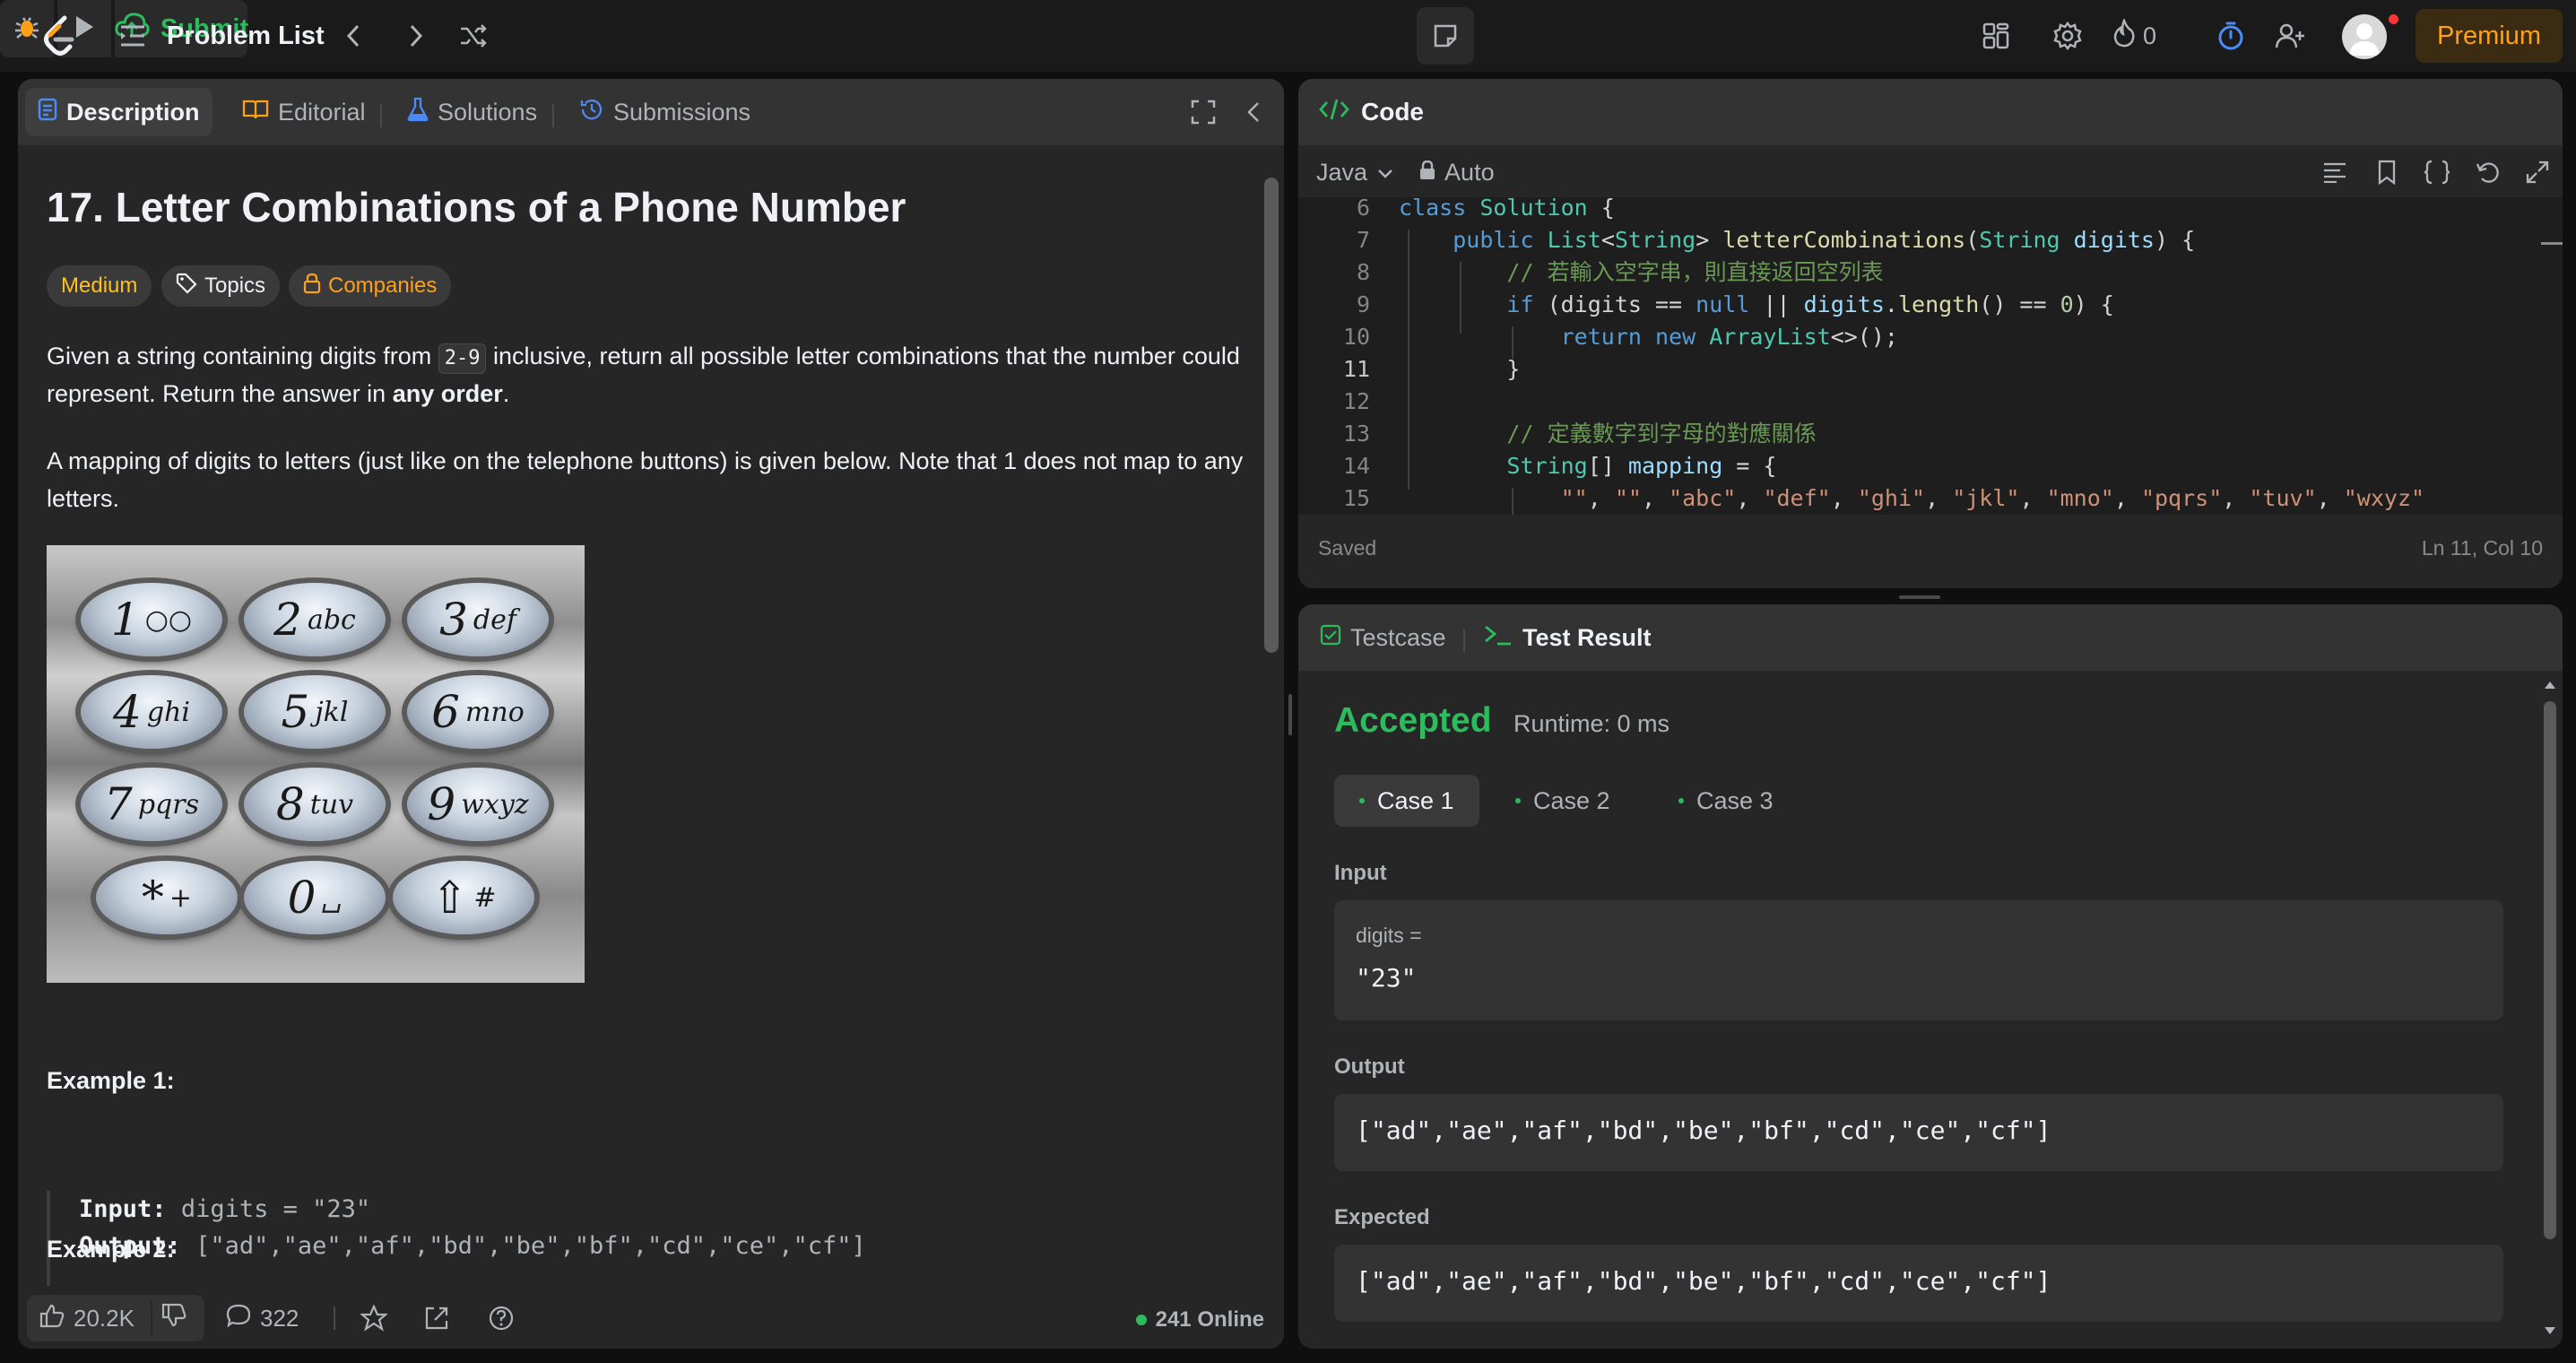 The image size is (2576, 1363). Describe the element at coordinates (315, 804) in the screenshot. I see `key-8: 8 tuv` at that location.